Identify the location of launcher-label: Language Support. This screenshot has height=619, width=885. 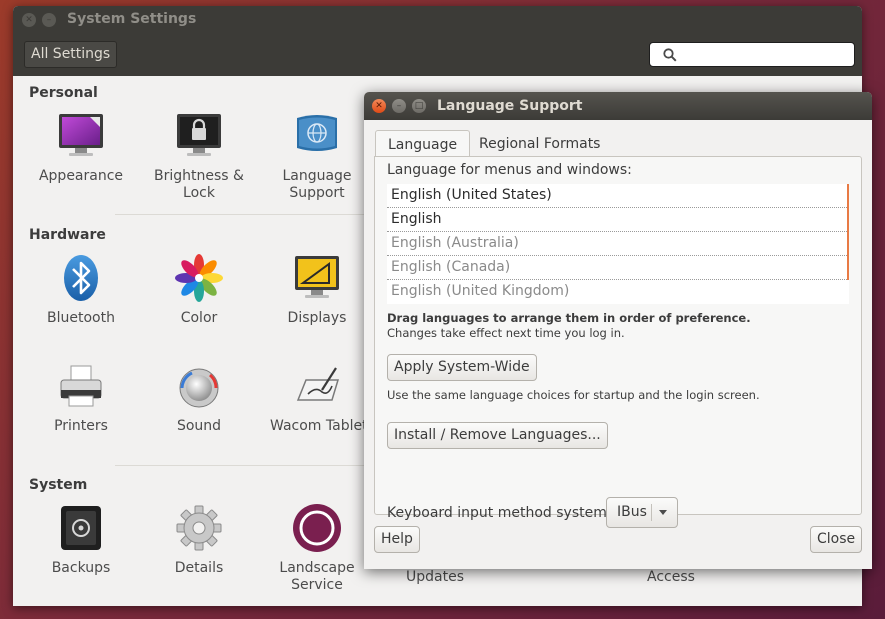
(317, 184).